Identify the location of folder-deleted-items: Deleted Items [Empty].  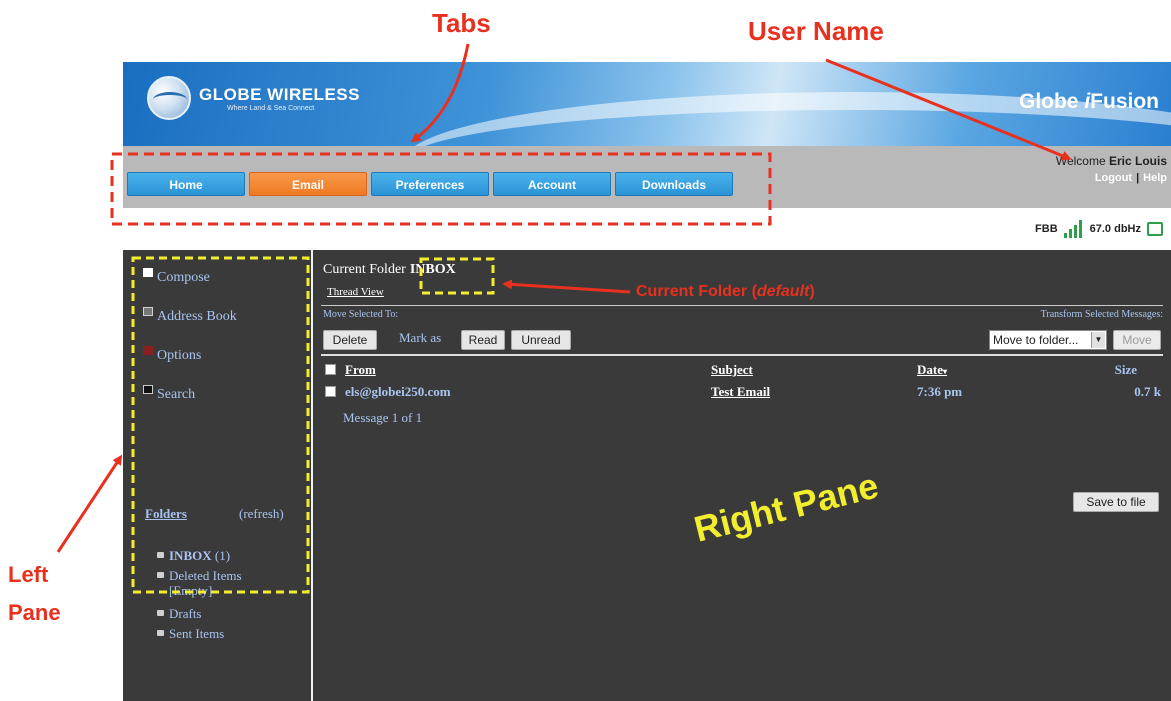
(218, 583).